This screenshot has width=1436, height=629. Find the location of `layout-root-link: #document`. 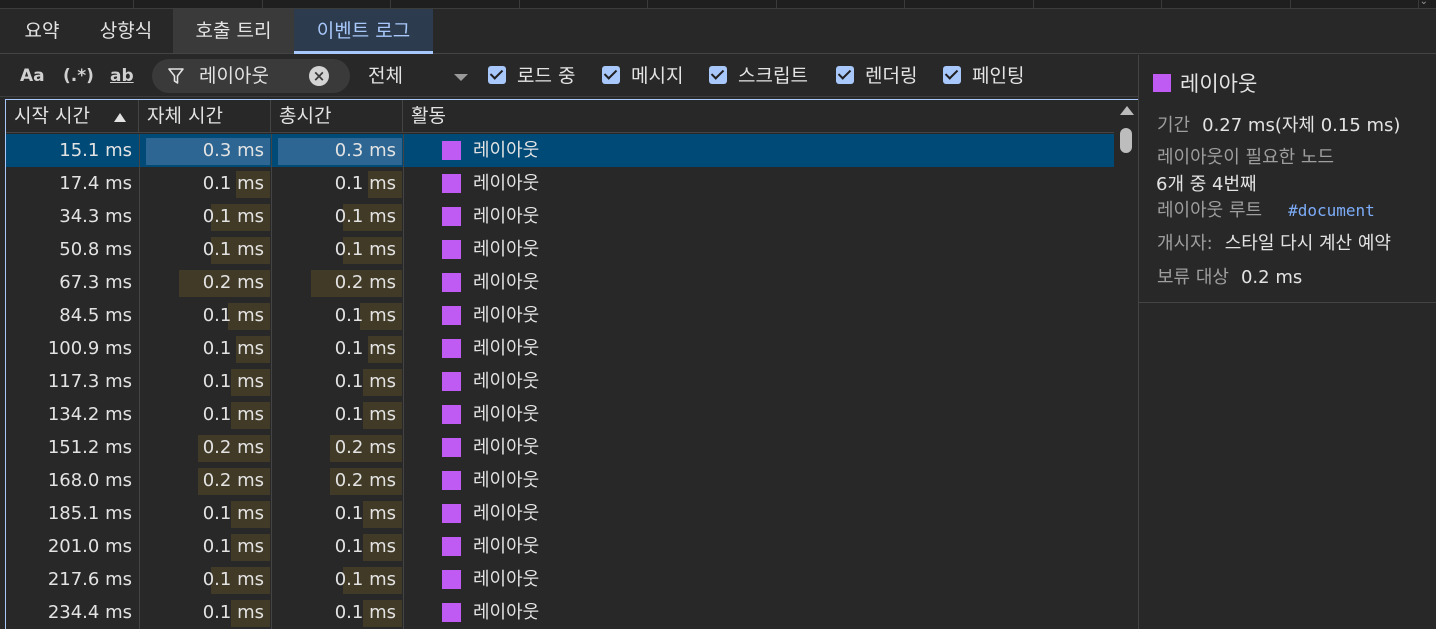

layout-root-link: #document is located at coordinates (1331, 210).